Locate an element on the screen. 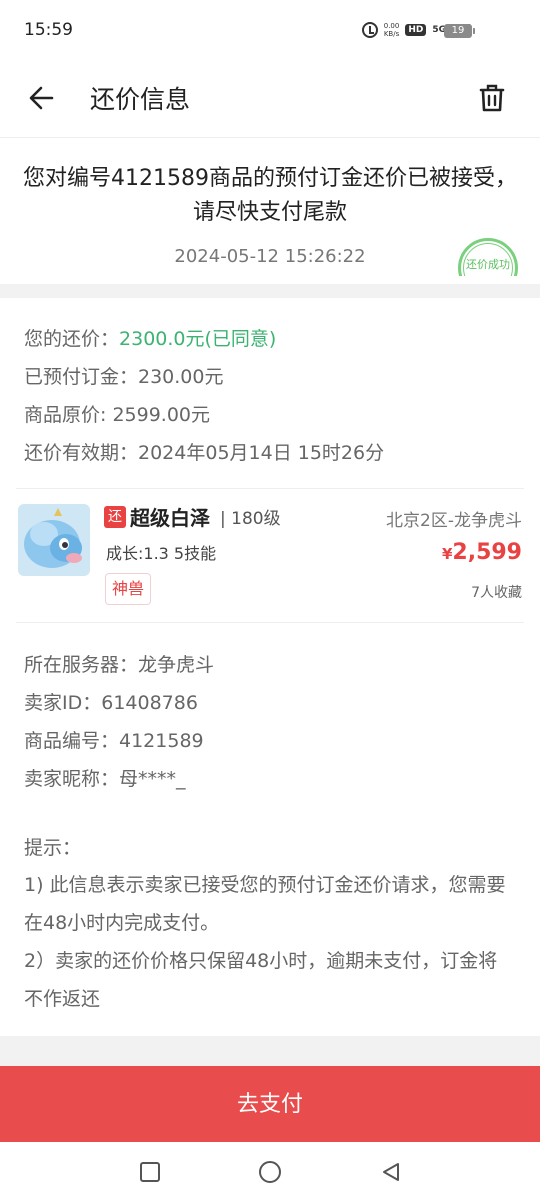  seller-nickname: 卖家昵称：母****_ is located at coordinates (105, 779).